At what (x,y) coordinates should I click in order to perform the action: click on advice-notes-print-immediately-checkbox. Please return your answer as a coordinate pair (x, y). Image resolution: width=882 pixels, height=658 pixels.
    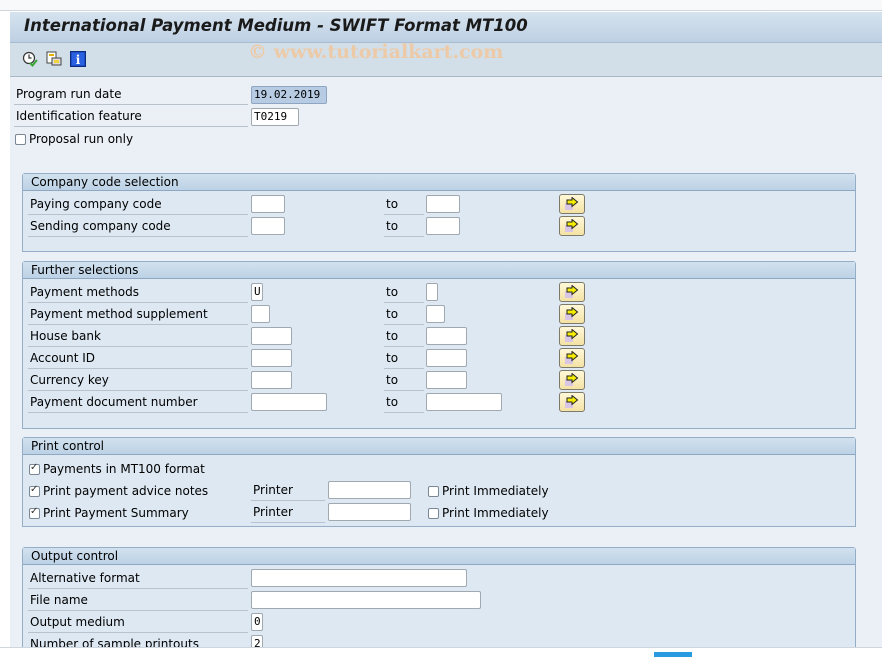
    Looking at the image, I should click on (433, 491).